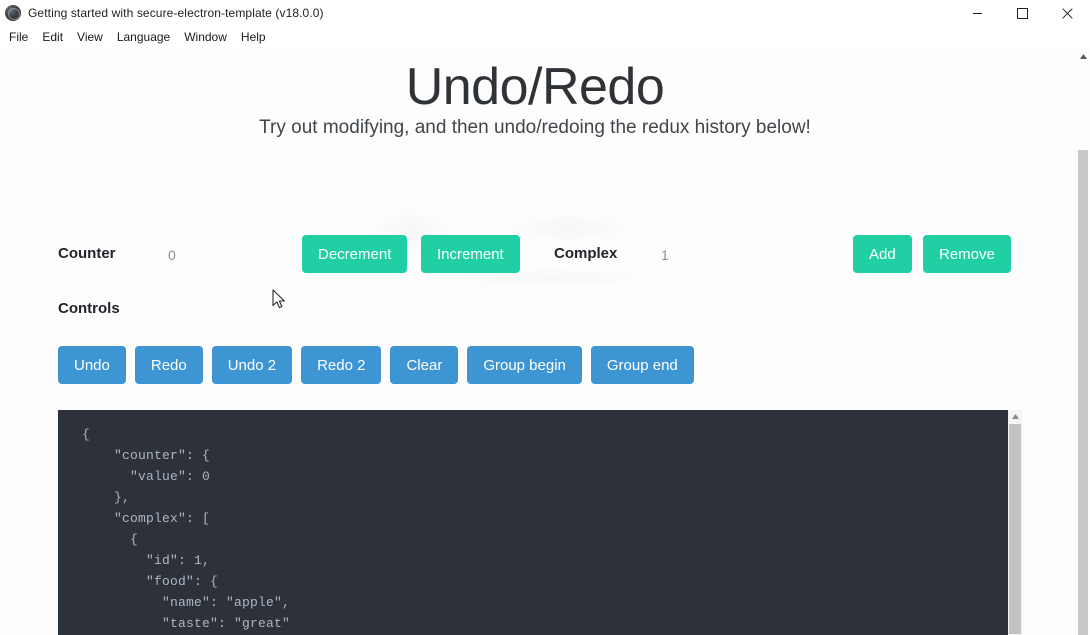 Image resolution: width=1090 pixels, height=635 pixels. I want to click on menu-item-view: View, so click(90, 37).